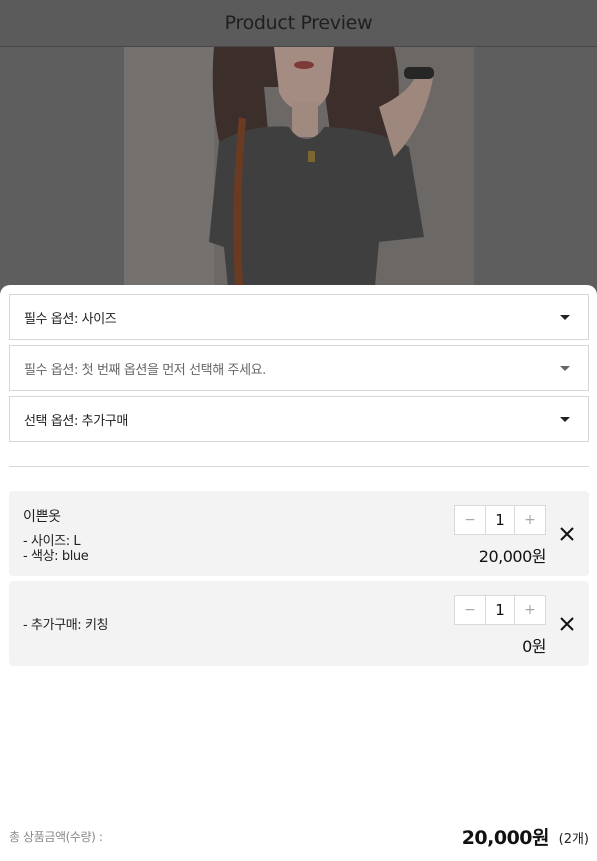 The width and height of the screenshot is (597, 861). What do you see at coordinates (42, 517) in the screenshot?
I see `item-name: 이쁜옷` at bounding box center [42, 517].